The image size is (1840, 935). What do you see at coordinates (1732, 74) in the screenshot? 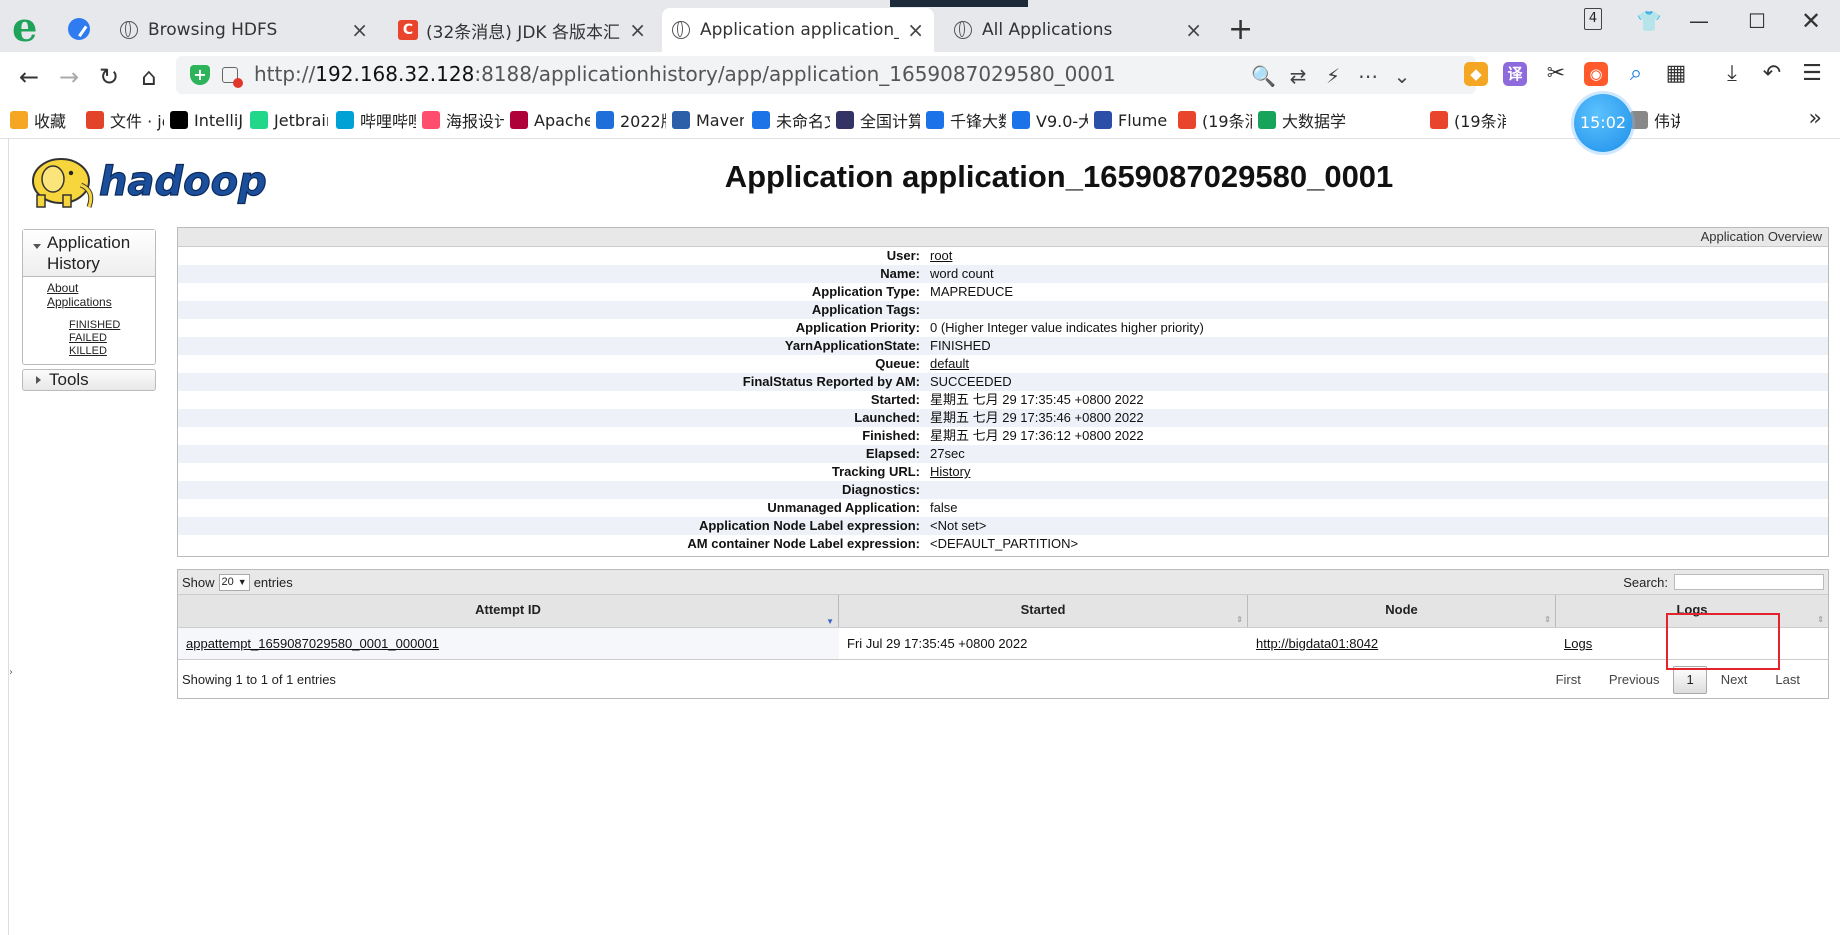
I see `download-icon: ⤓` at bounding box center [1732, 74].